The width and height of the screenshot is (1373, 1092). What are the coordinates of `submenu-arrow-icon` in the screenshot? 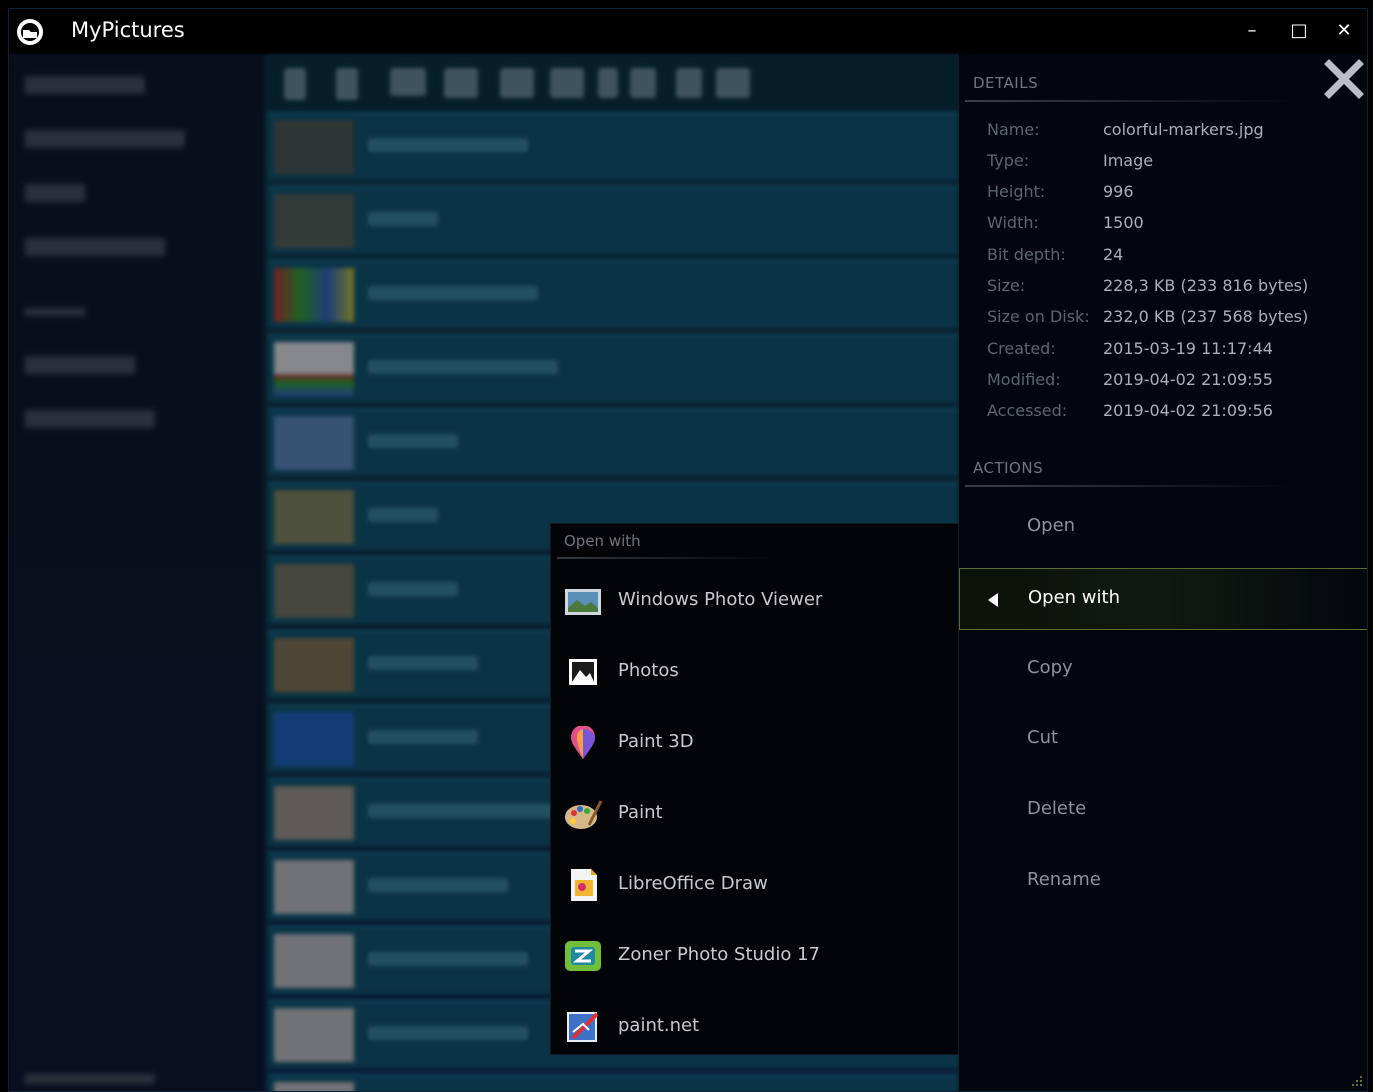 It's located at (993, 600).